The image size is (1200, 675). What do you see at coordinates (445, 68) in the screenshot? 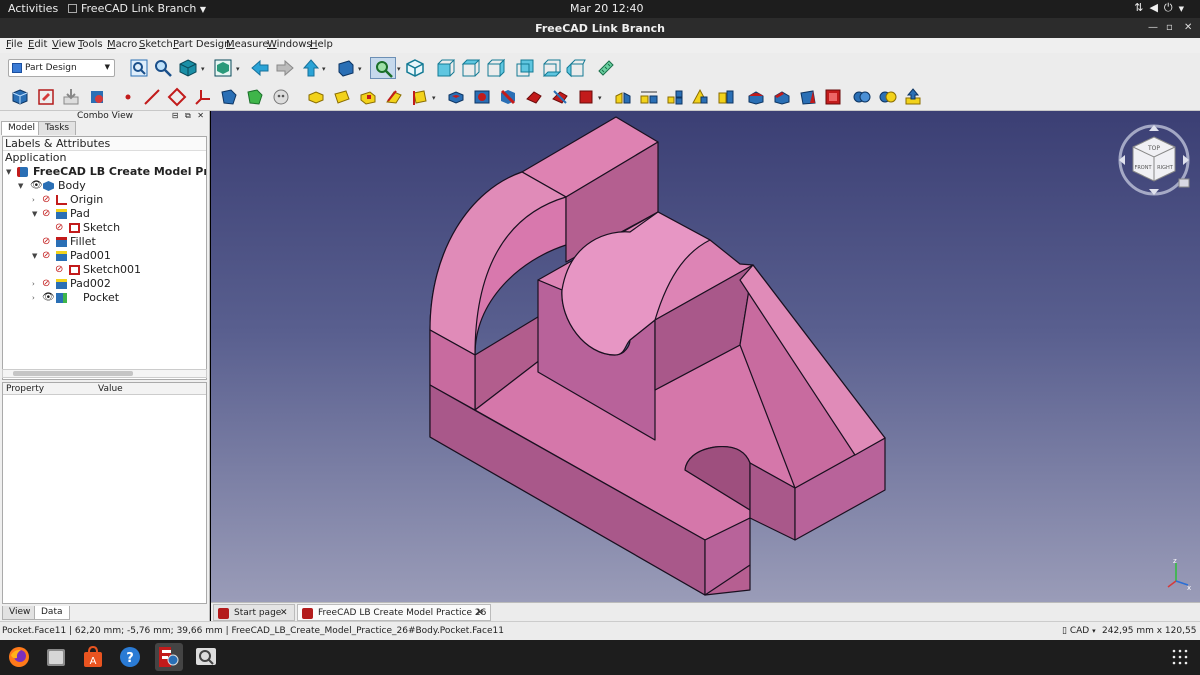
I see `front-view-icon` at bounding box center [445, 68].